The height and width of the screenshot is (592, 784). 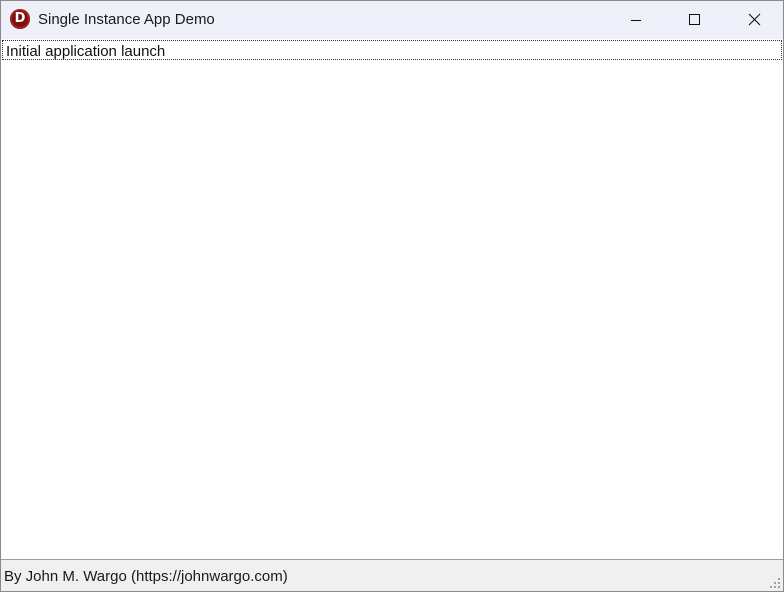 I want to click on minimize-icon, so click(x=636, y=20).